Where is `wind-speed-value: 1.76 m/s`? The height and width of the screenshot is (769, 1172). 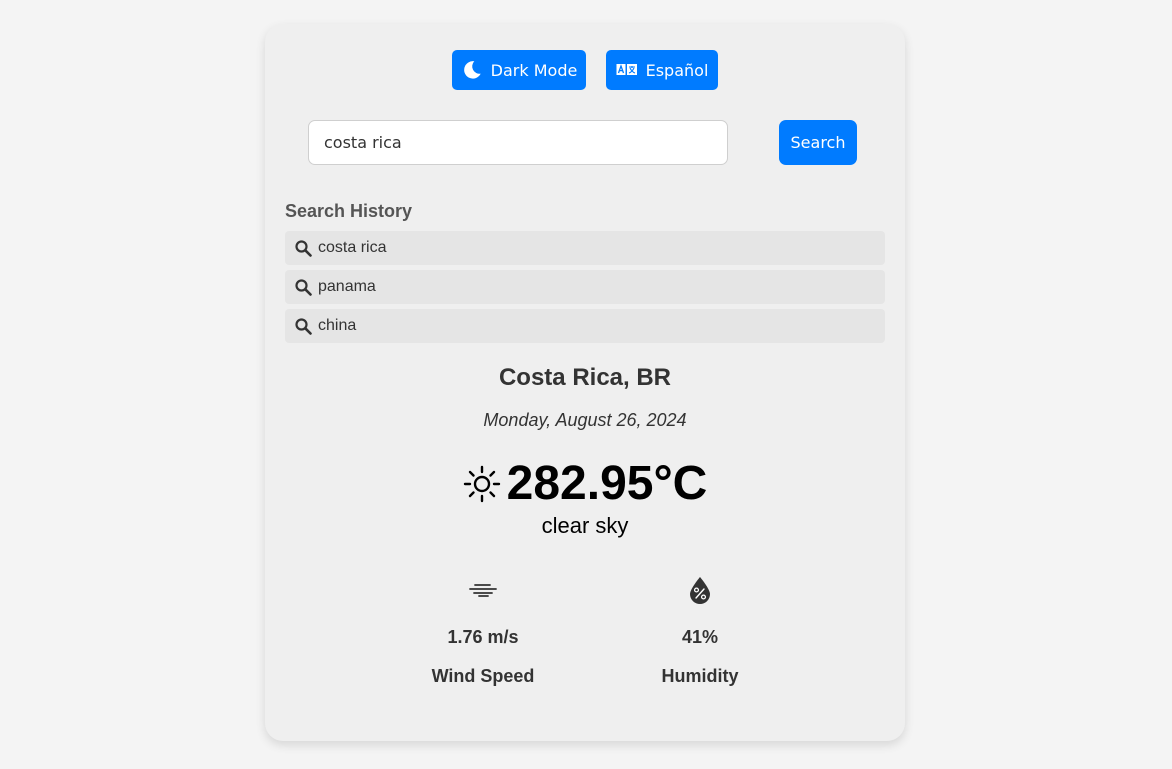 wind-speed-value: 1.76 m/s is located at coordinates (483, 637).